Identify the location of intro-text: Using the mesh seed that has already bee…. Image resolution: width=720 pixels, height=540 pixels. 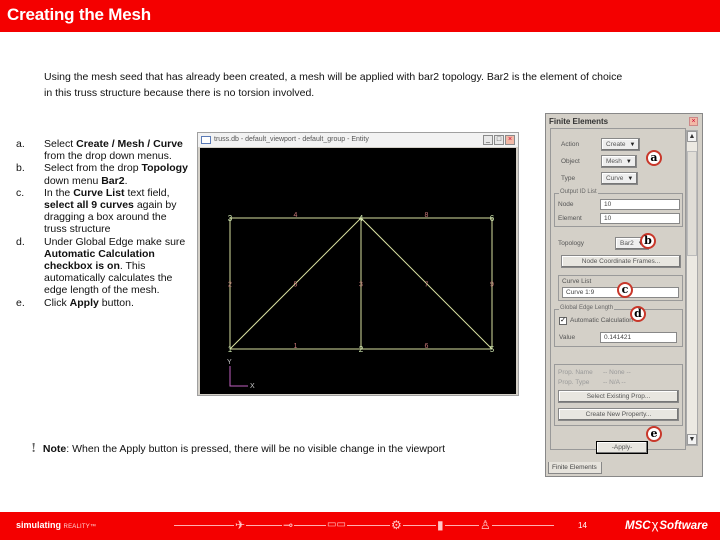
(333, 85).